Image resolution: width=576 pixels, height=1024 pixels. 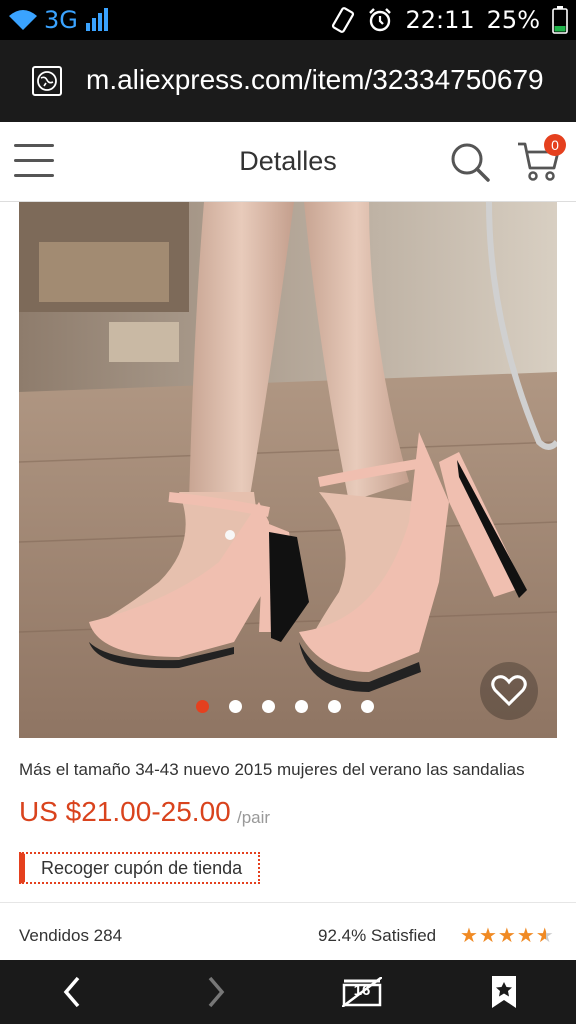 What do you see at coordinates (544, 935) in the screenshot?
I see `half-star-icon: ★` at bounding box center [544, 935].